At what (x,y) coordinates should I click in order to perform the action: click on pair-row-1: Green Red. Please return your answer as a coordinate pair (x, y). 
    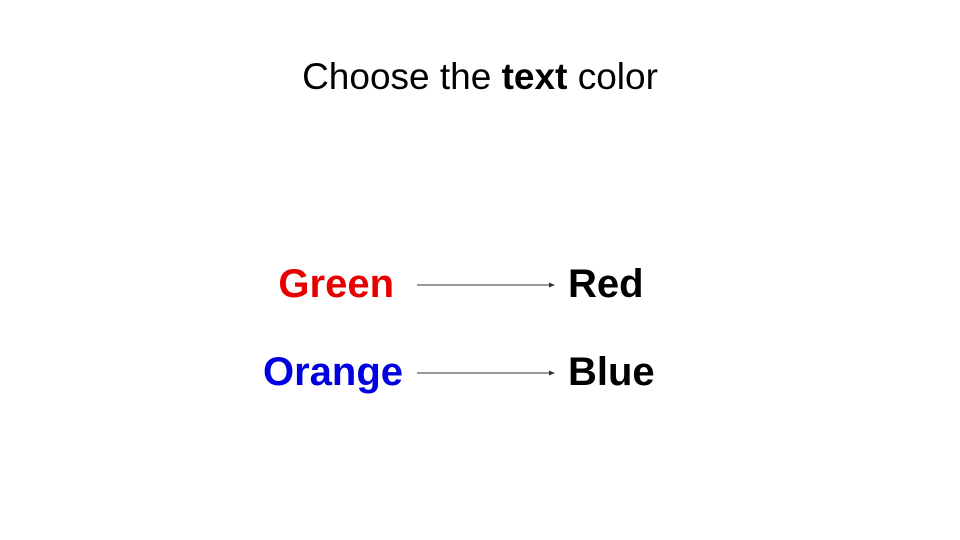
    Looking at the image, I should click on (480, 284).